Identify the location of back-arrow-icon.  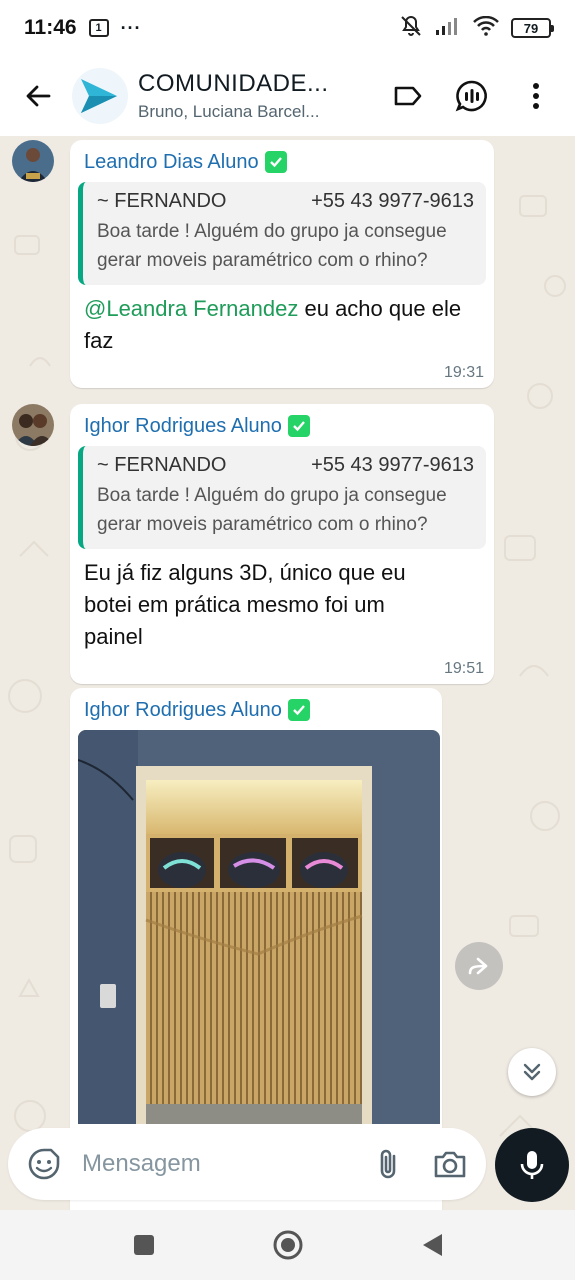
(38, 96).